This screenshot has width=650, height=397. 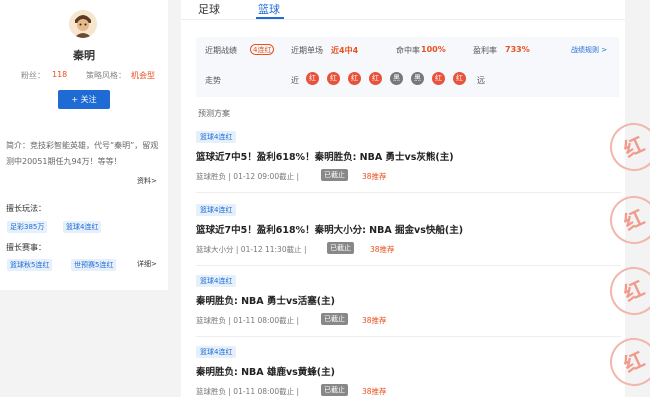 I want to click on follow-button: + 关注, so click(x=84, y=99).